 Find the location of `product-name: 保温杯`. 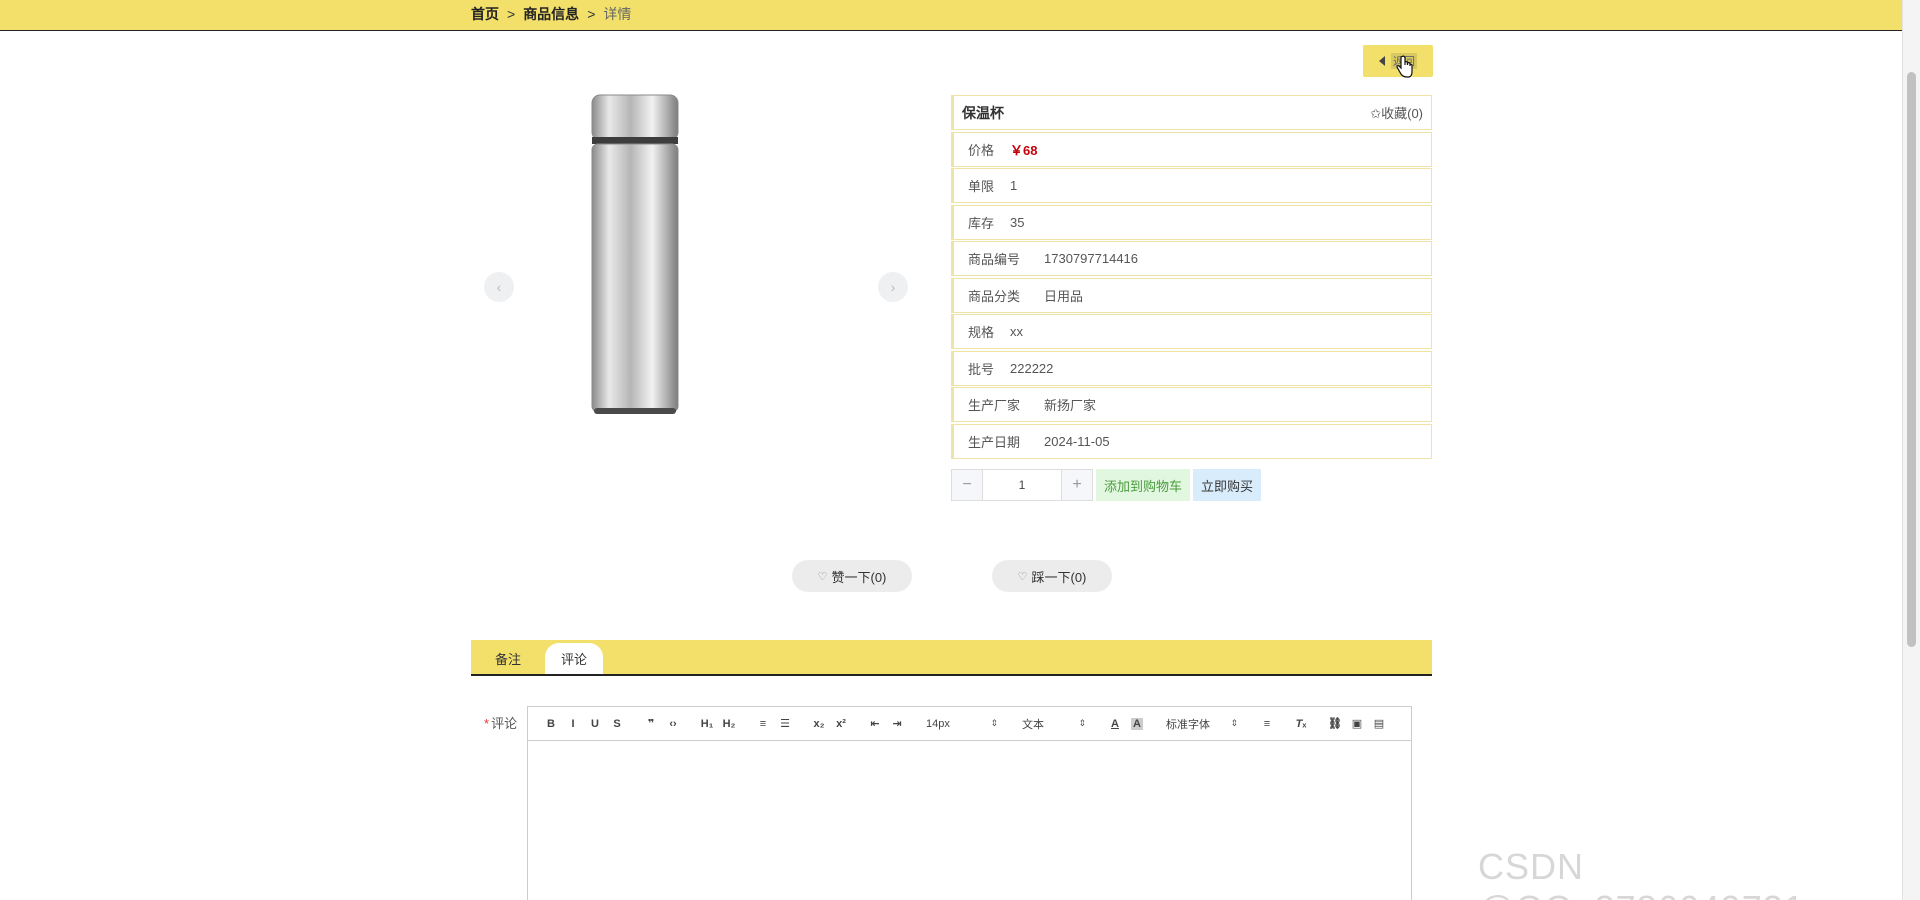

product-name: 保温杯 is located at coordinates (983, 112).